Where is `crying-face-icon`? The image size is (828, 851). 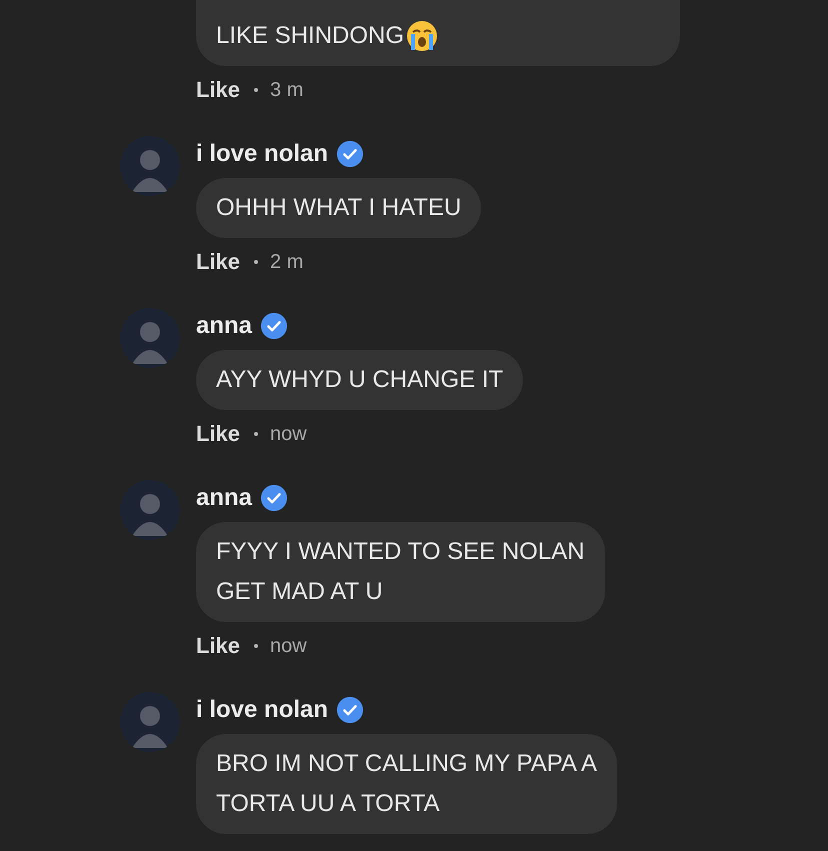
crying-face-icon is located at coordinates (422, 36).